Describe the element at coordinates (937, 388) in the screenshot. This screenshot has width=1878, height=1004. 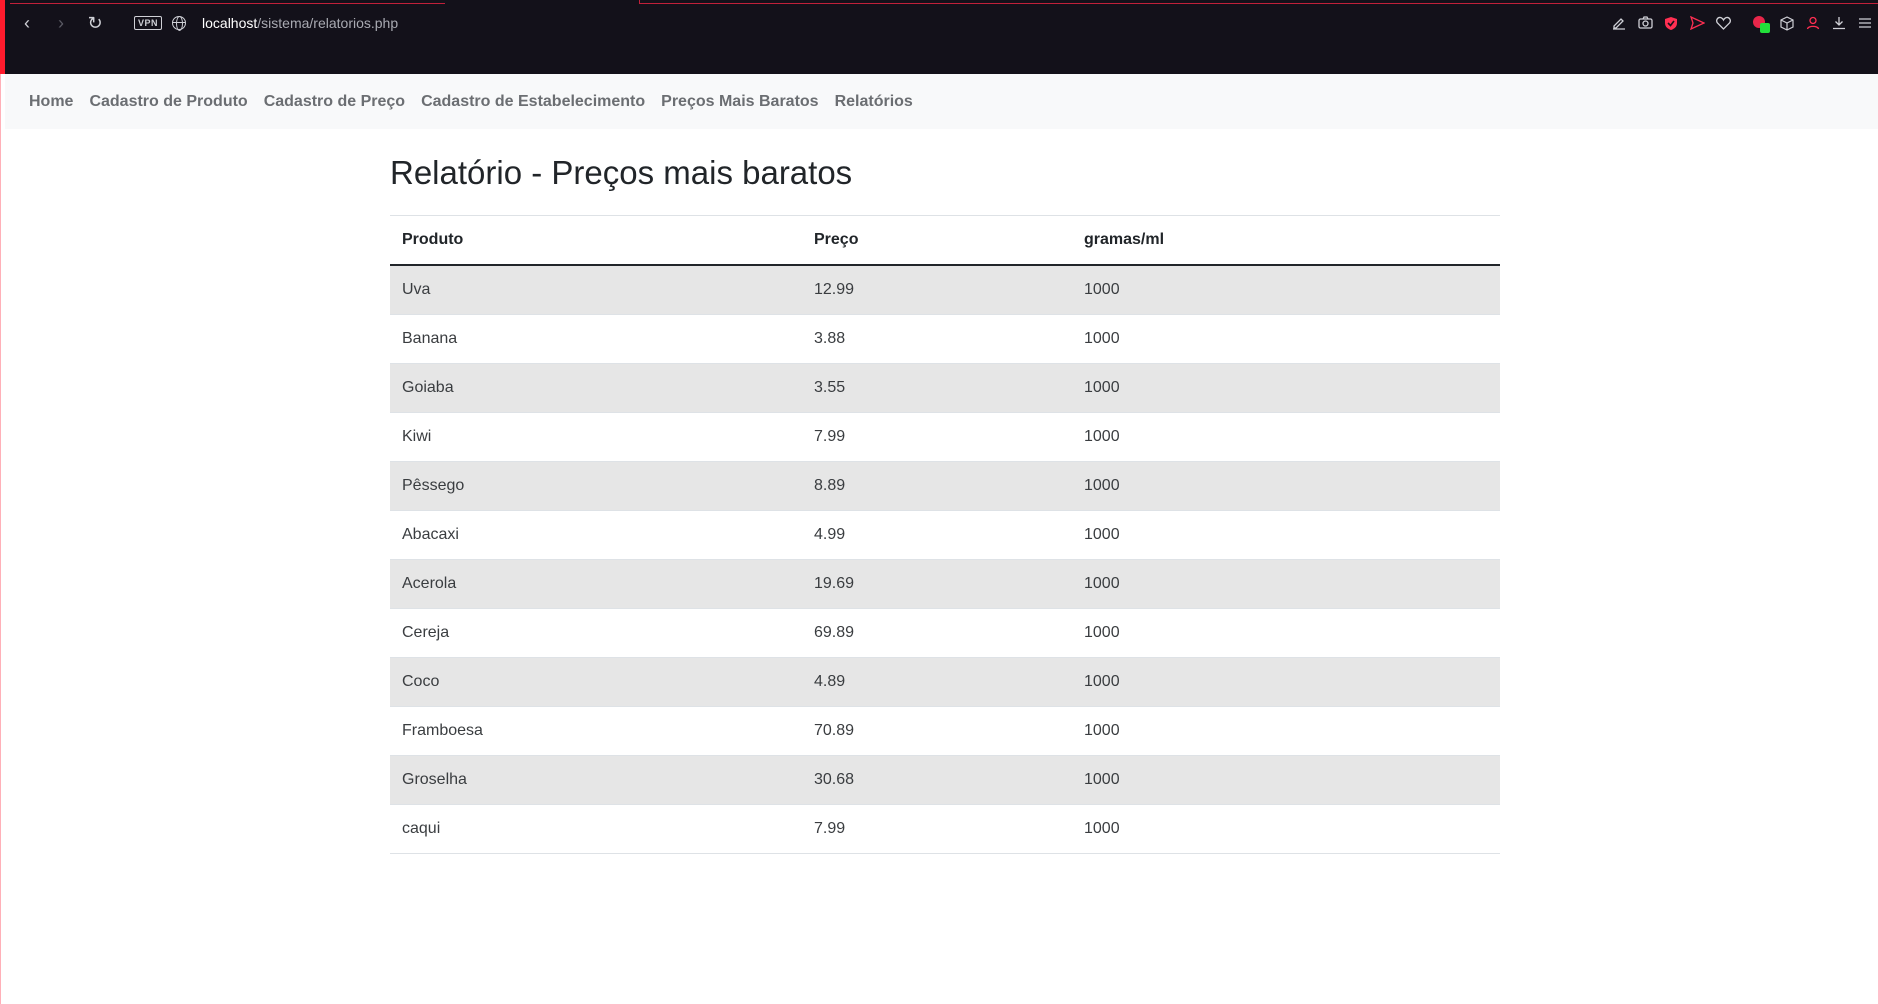
I see `cell-preco: 3.55` at that location.